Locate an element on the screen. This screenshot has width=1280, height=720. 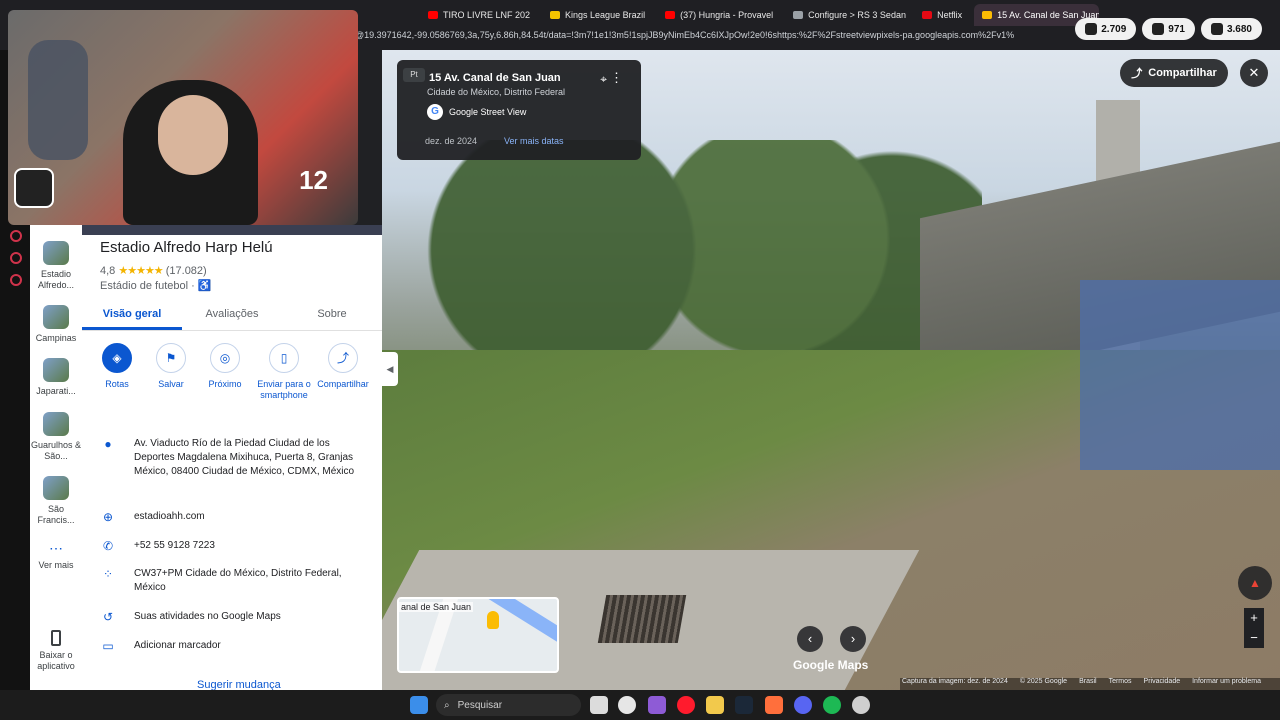
tab-5: Netflix is located at coordinates (942, 15).